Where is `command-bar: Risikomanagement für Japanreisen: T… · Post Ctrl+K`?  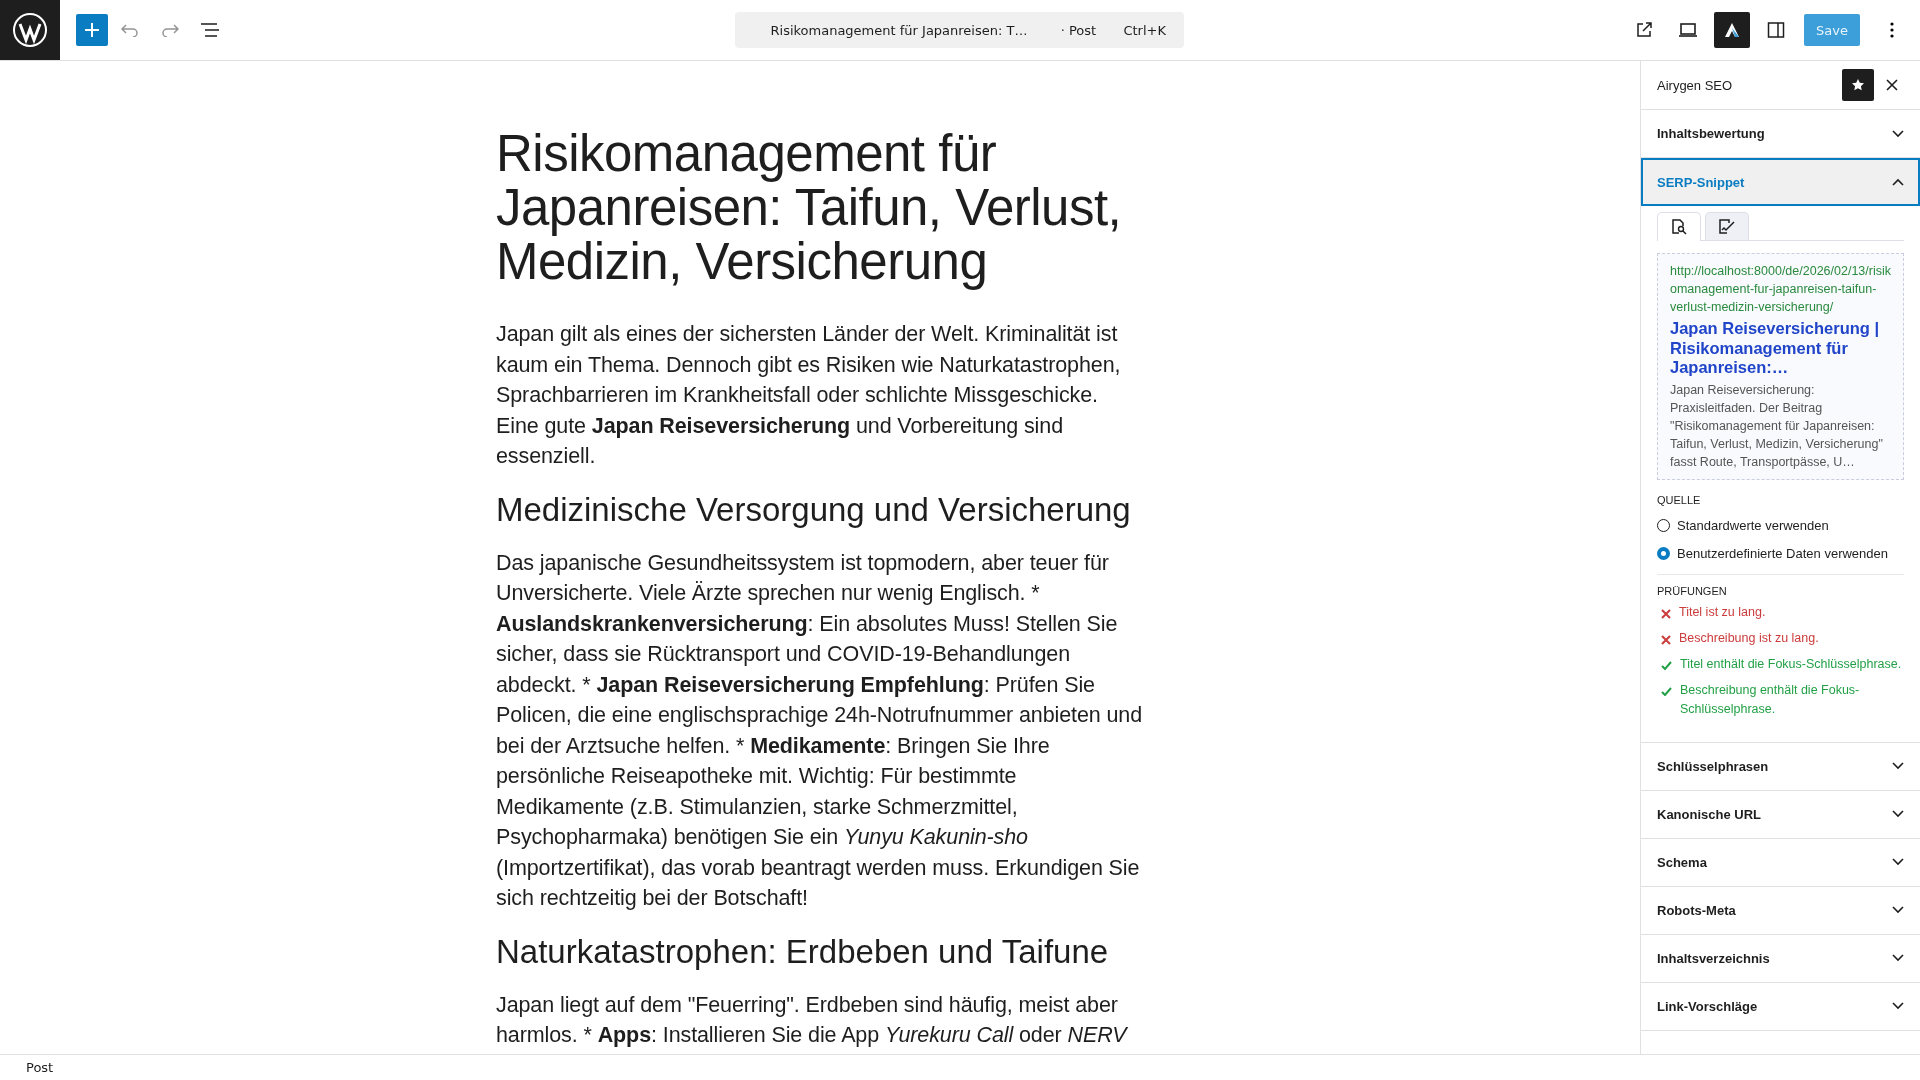 command-bar: Risikomanagement für Japanreisen: T… · Post Ctrl+K is located at coordinates (959, 30).